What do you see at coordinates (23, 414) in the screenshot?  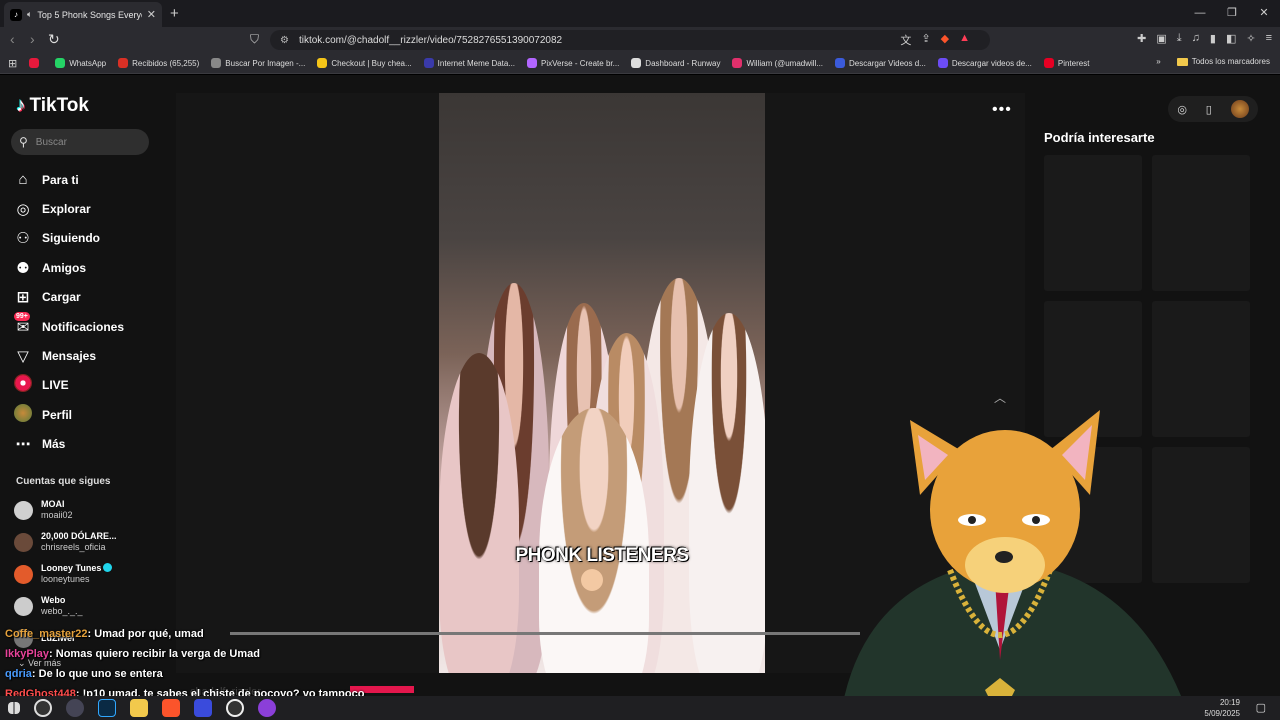 I see `profile-icon` at bounding box center [23, 414].